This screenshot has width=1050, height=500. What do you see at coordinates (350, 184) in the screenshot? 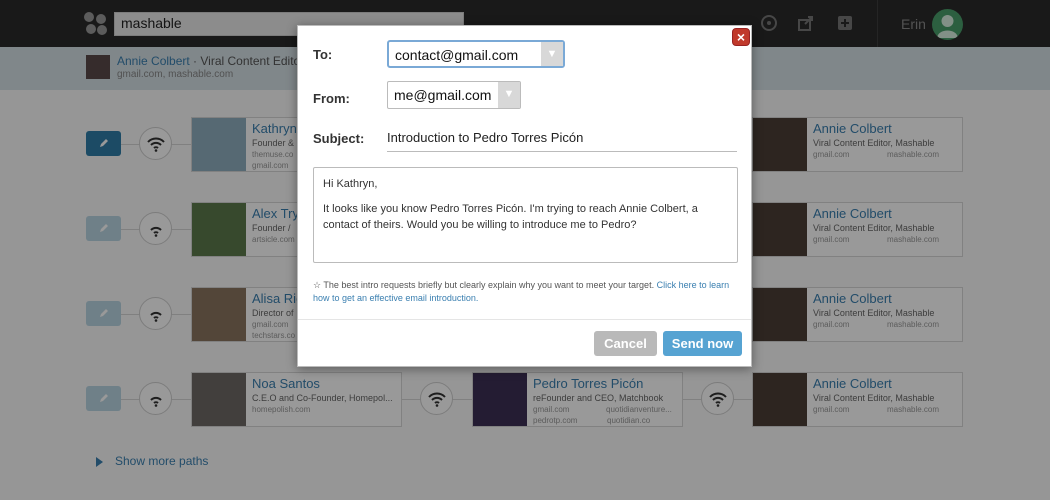
I see `message-greeting: Hi Kathryn,` at bounding box center [350, 184].